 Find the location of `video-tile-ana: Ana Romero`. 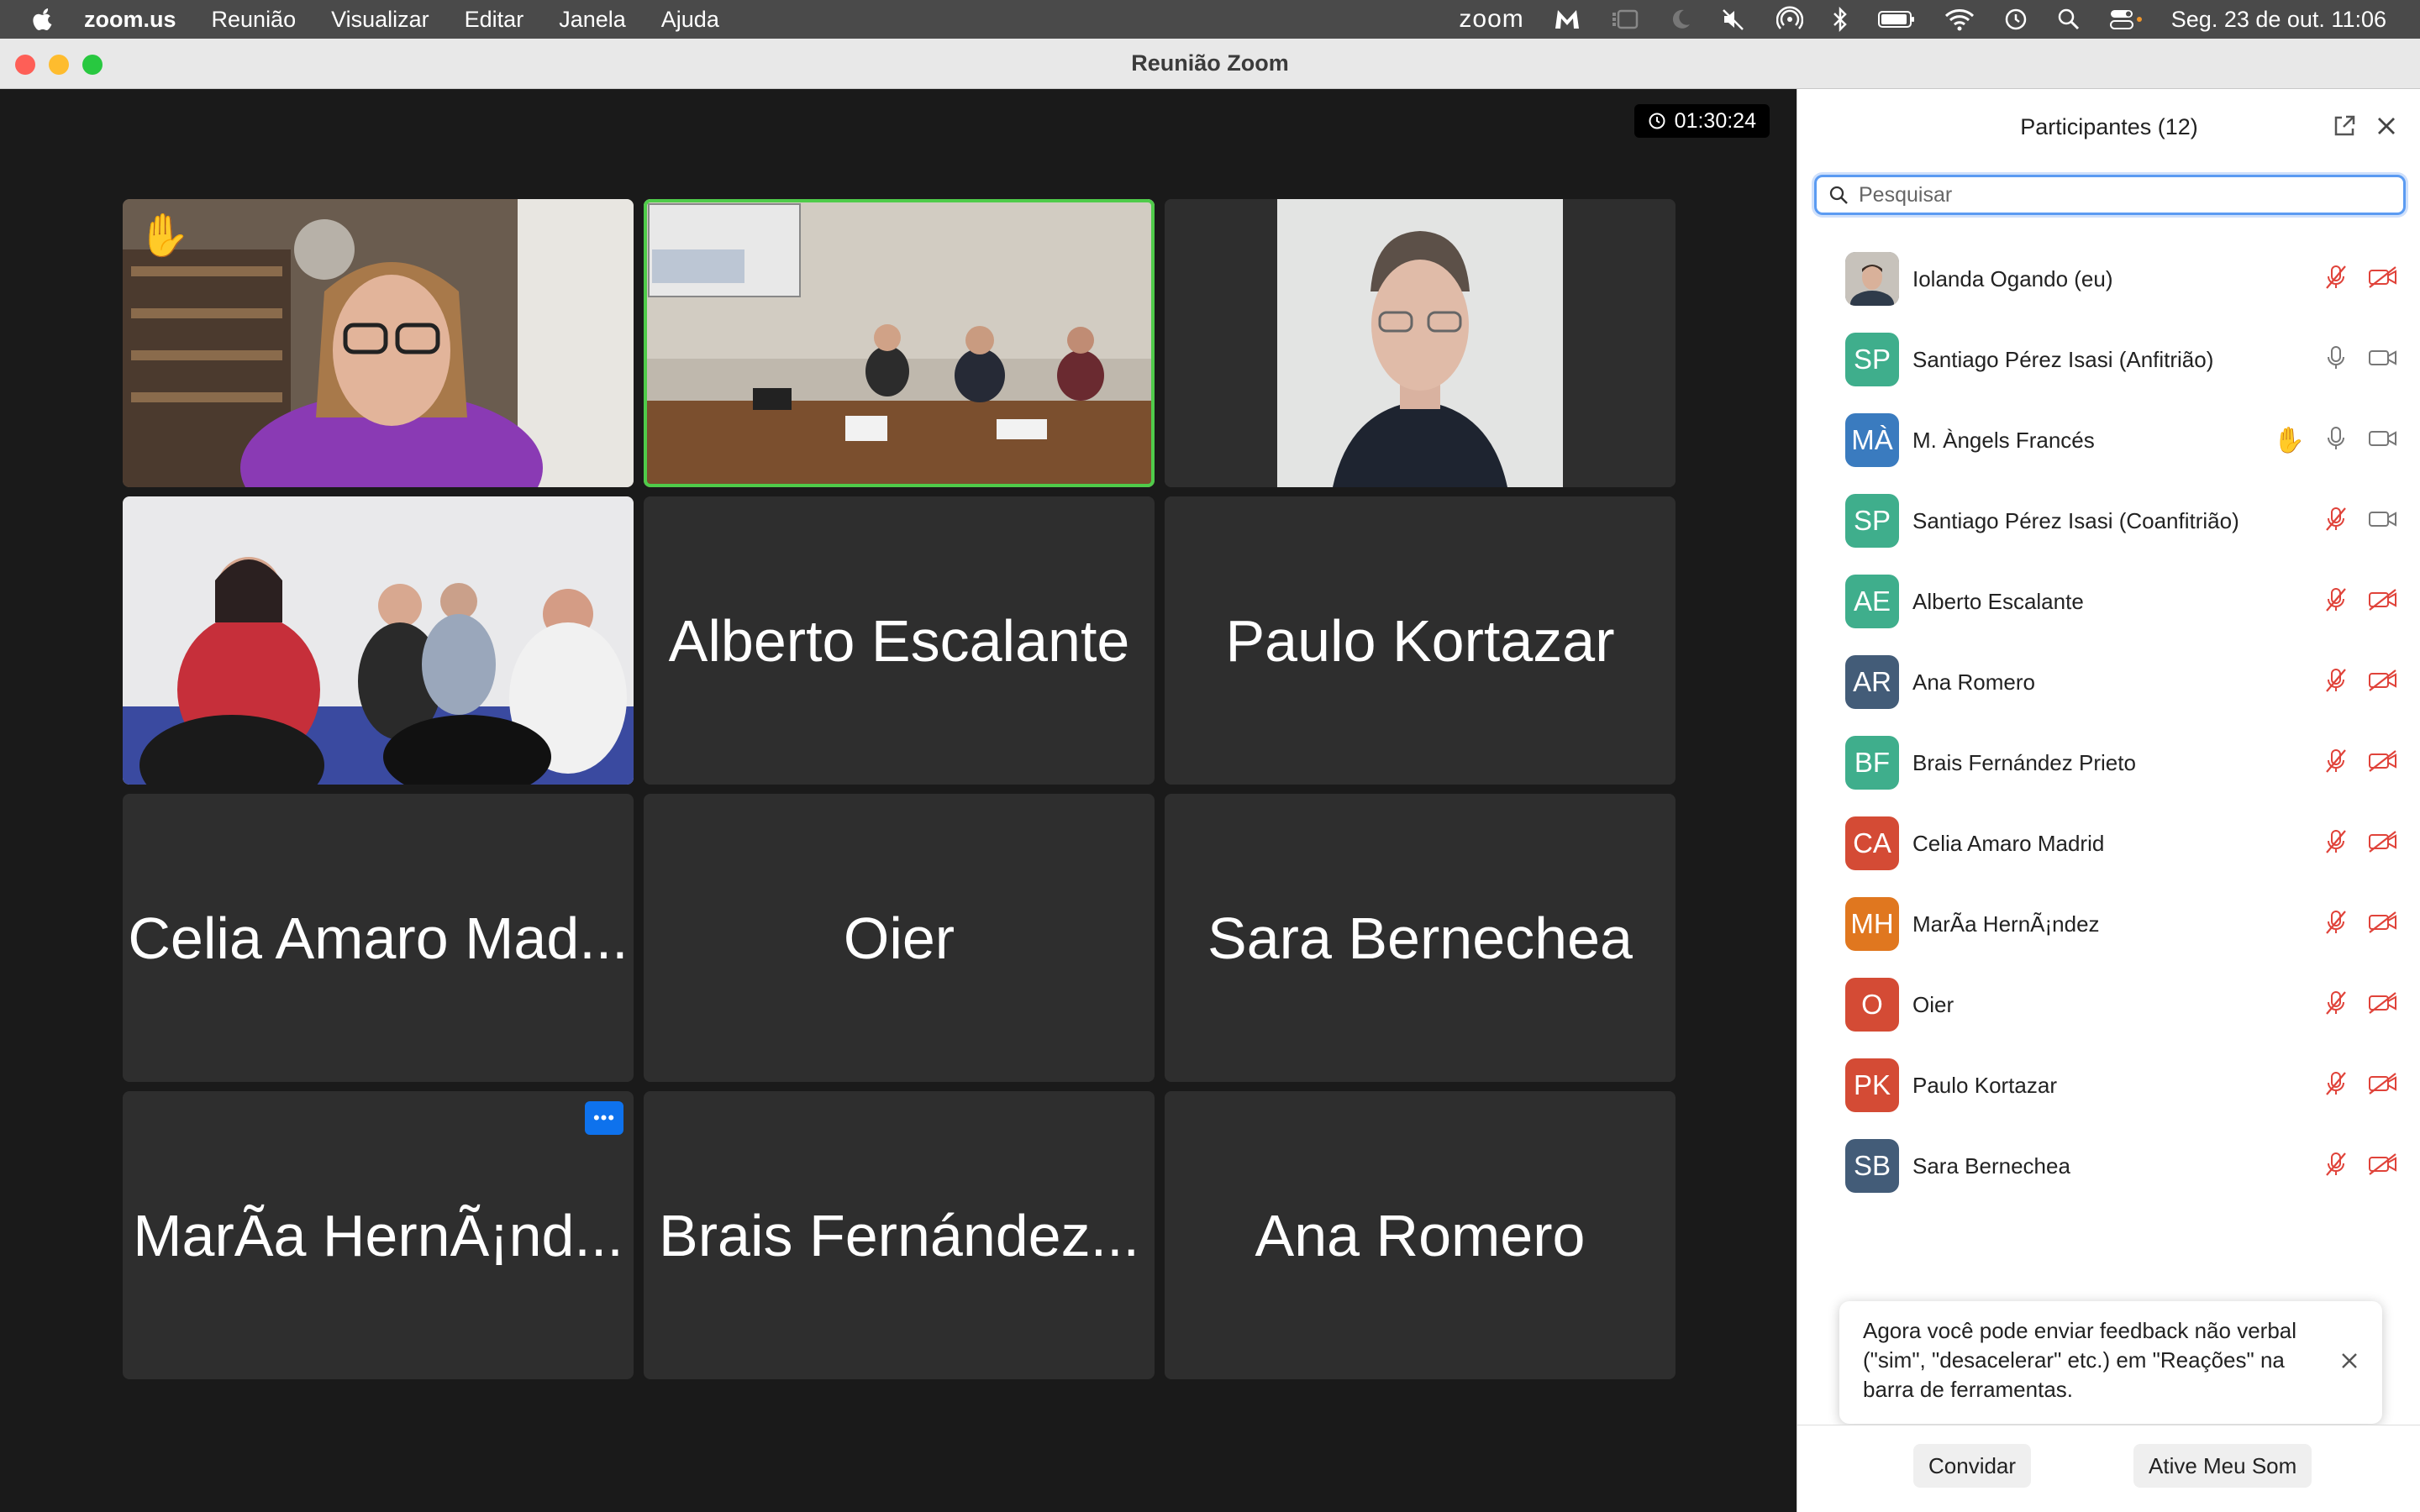

video-tile-ana: Ana Romero is located at coordinates (1420, 1235).